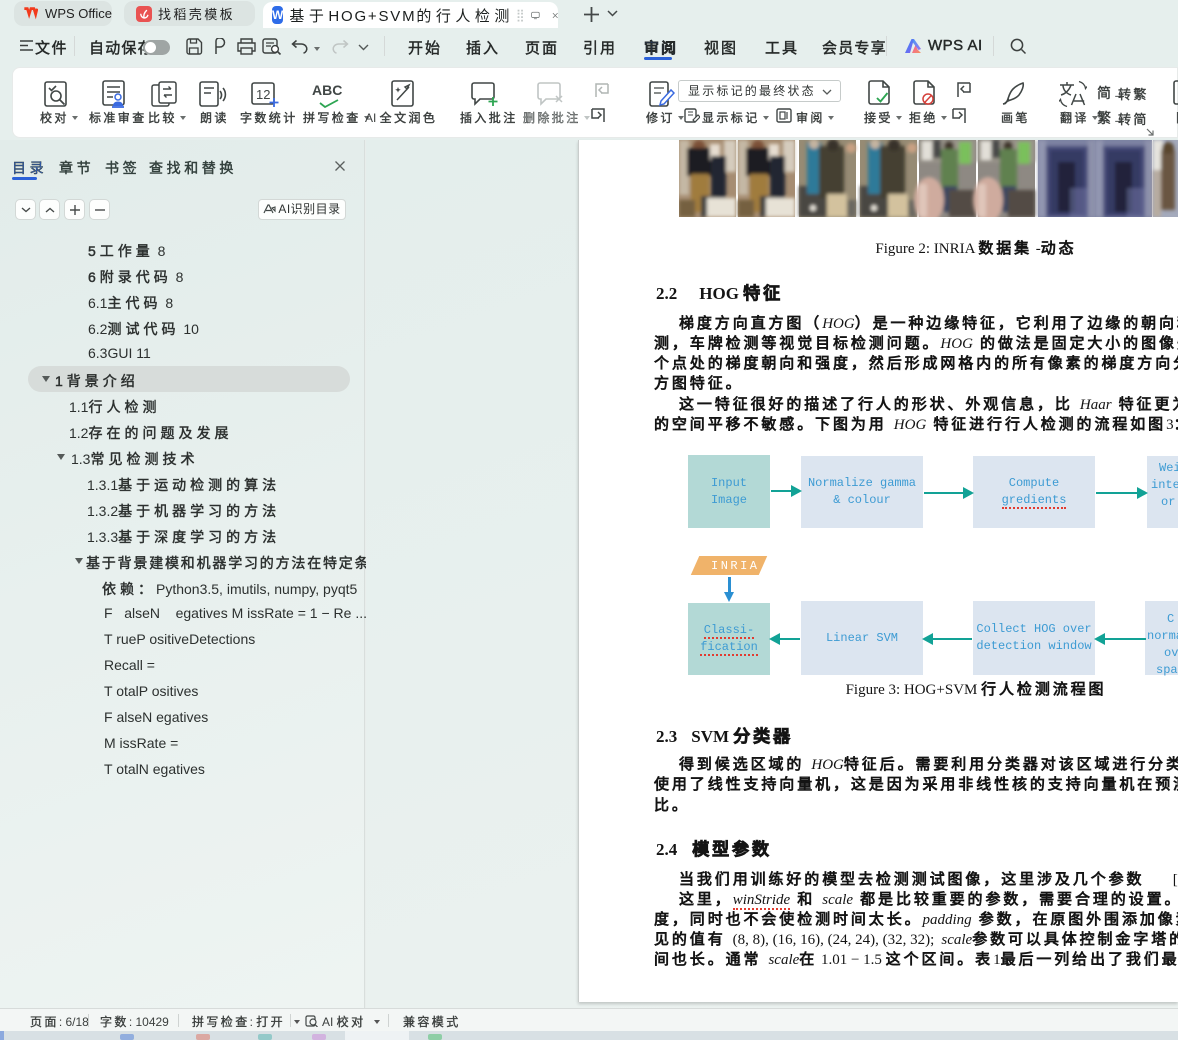  Describe the element at coordinates (263, 94) in the screenshot. I see `svg-text: 12` at that location.